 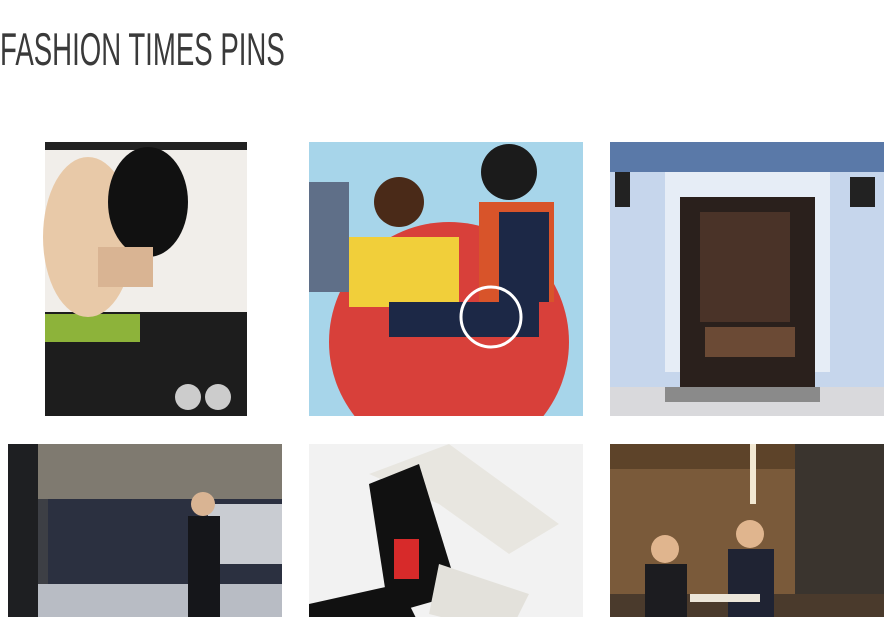 What do you see at coordinates (142, 49) in the screenshot?
I see `page-title: FASHION TIMES PINS` at bounding box center [142, 49].